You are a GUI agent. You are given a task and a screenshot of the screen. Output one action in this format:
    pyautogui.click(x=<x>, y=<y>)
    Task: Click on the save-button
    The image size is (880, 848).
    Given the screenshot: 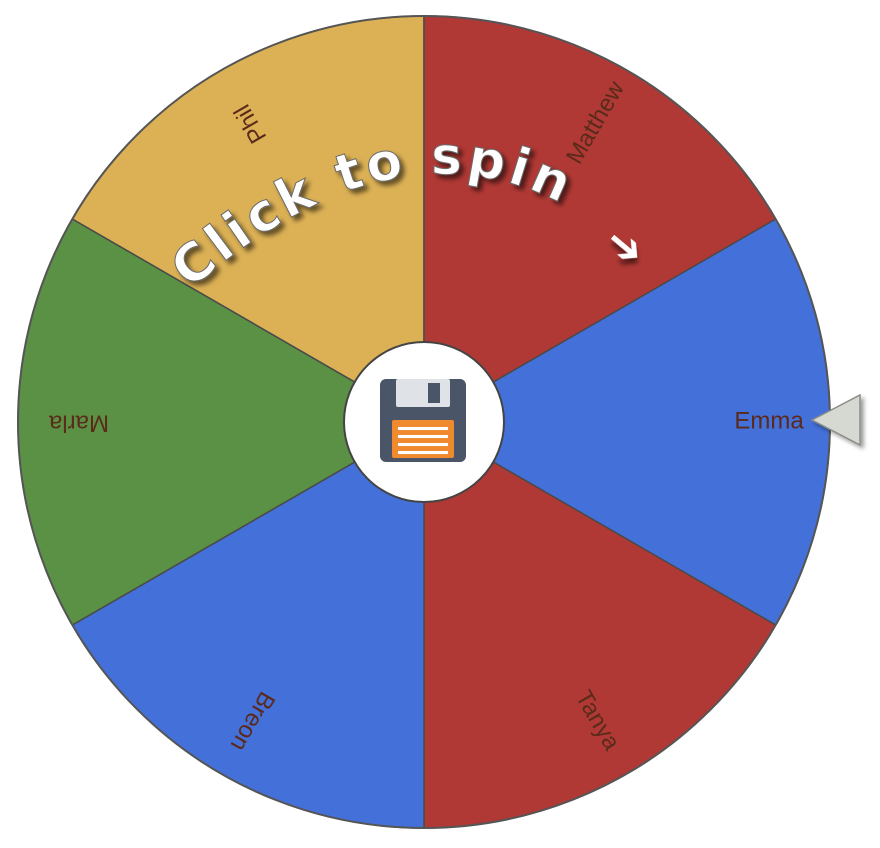 What is the action you would take?
    pyautogui.click(x=424, y=422)
    